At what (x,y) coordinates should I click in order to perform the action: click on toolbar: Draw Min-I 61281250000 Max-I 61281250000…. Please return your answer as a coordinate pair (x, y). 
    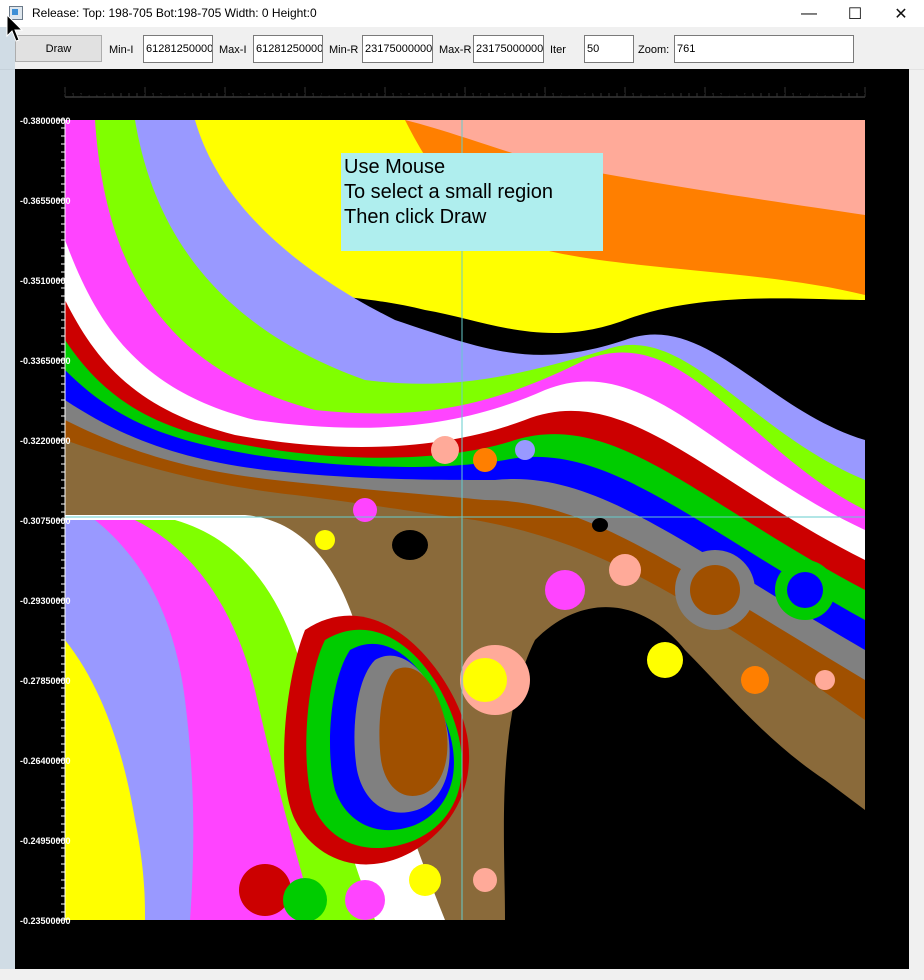
    Looking at the image, I should click on (462, 48).